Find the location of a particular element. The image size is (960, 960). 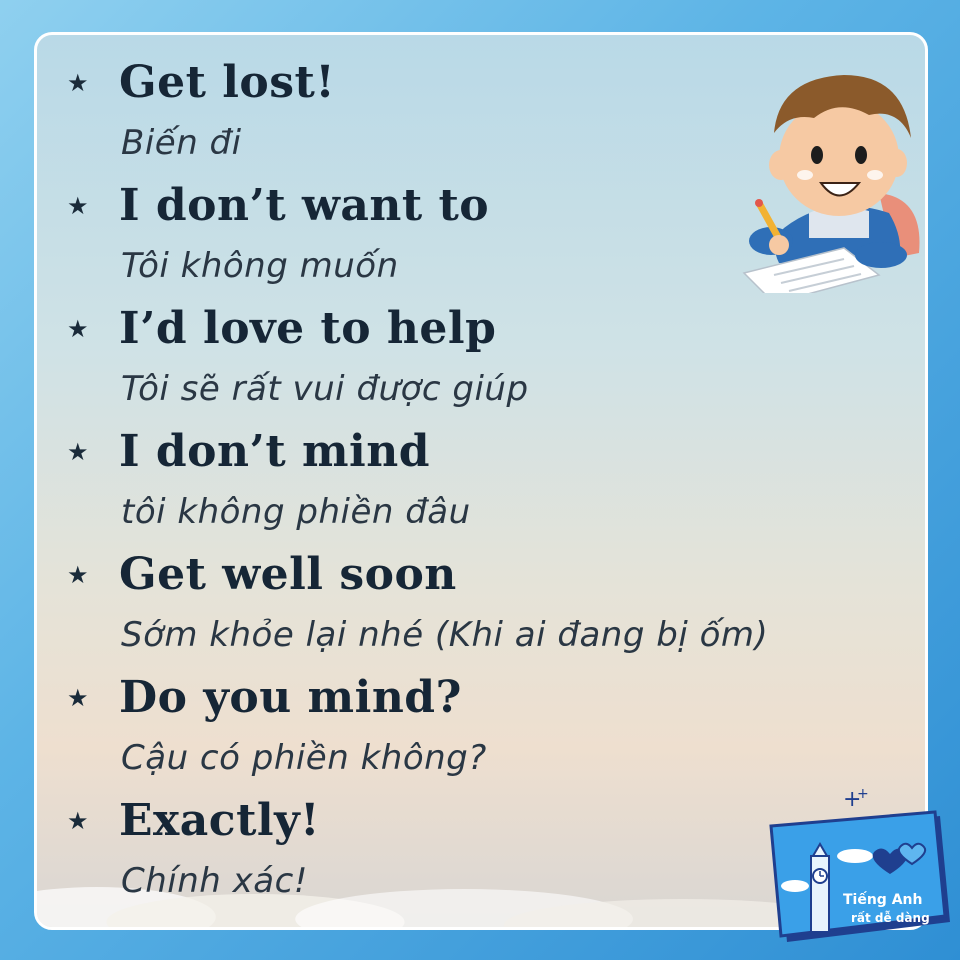

vietnamese-translation: Tôi sẽ rất vui được giúp is located at coordinates (325, 389).